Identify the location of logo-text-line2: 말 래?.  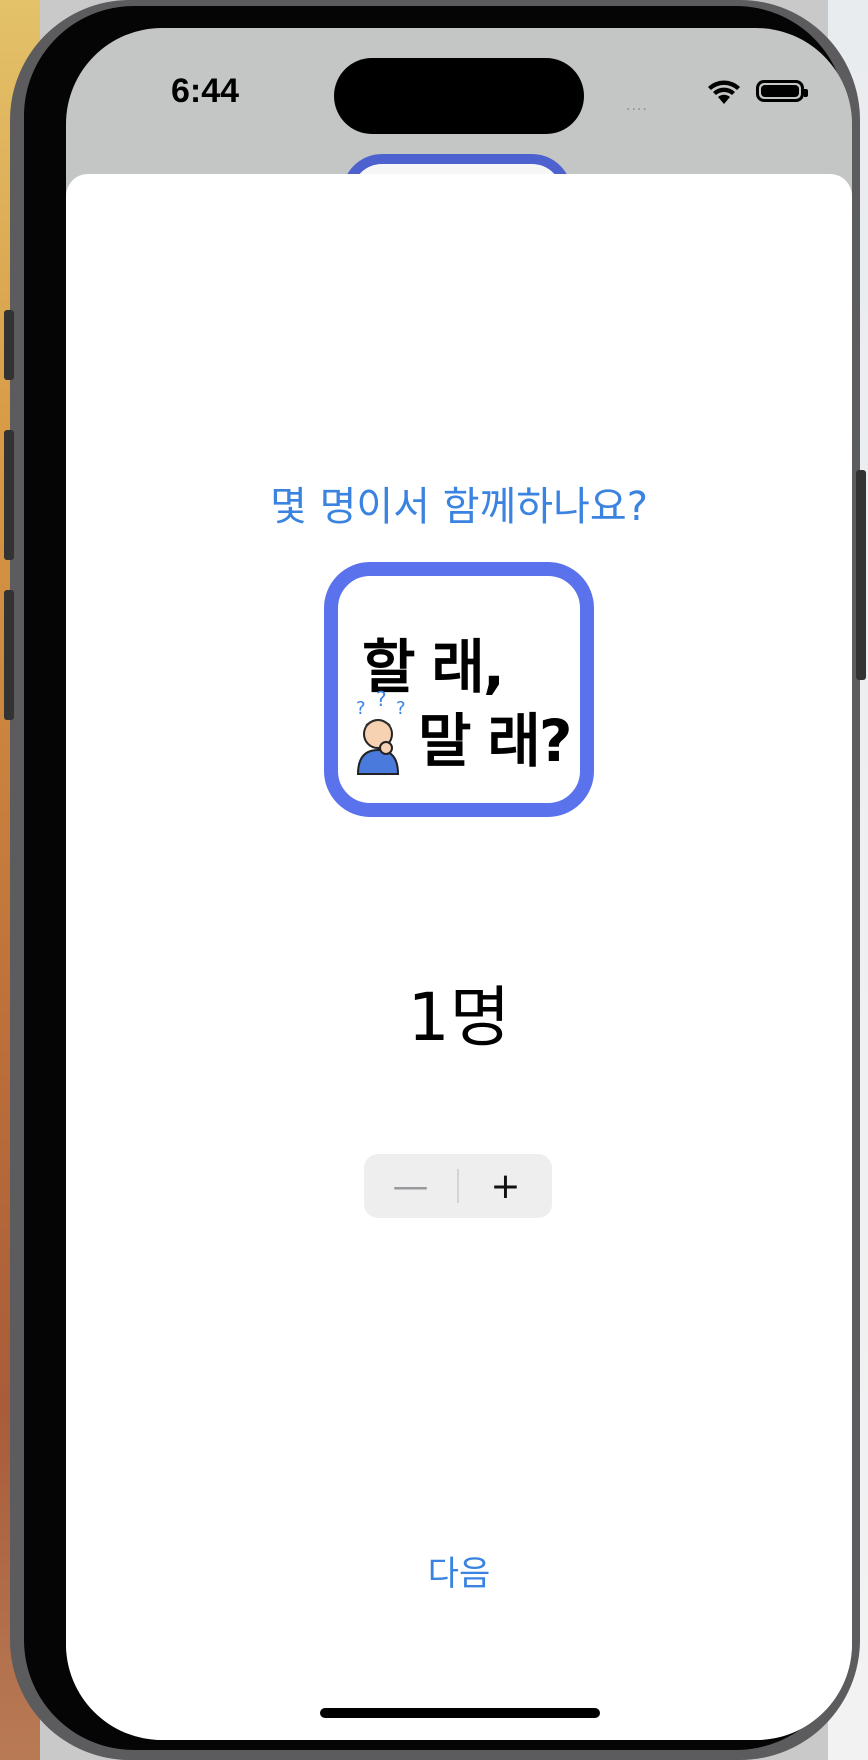
(495, 741).